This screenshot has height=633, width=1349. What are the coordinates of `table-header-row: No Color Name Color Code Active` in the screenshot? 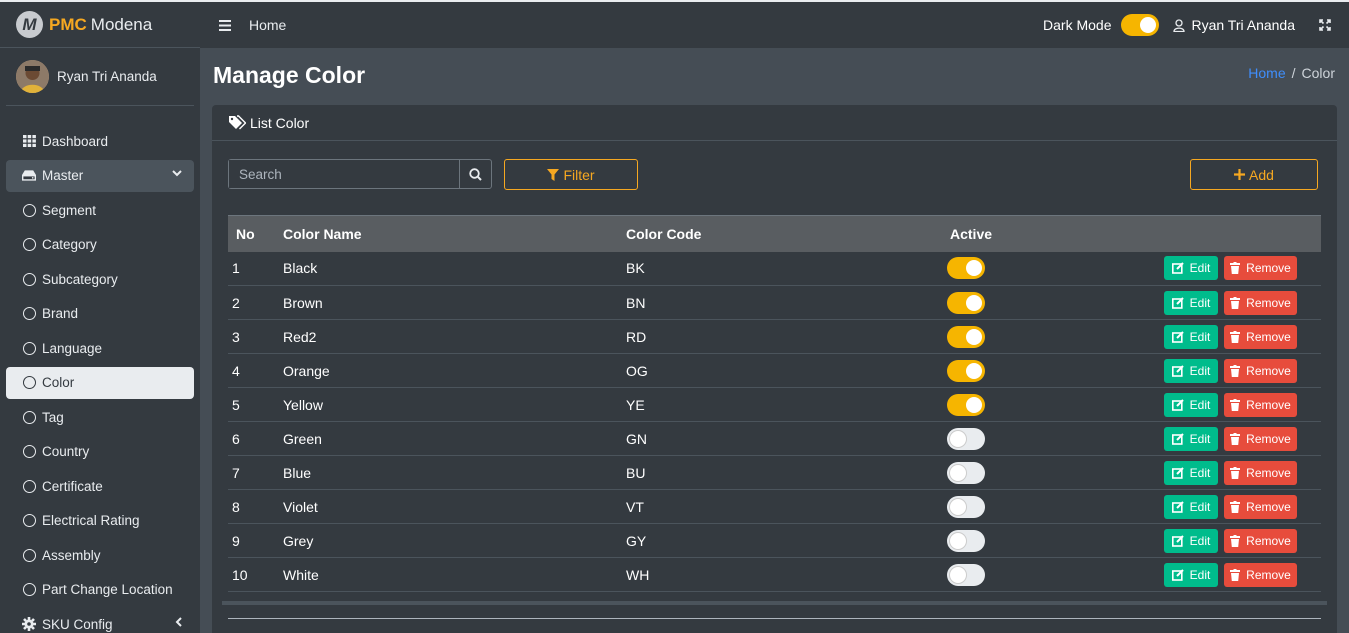 It's located at (774, 233).